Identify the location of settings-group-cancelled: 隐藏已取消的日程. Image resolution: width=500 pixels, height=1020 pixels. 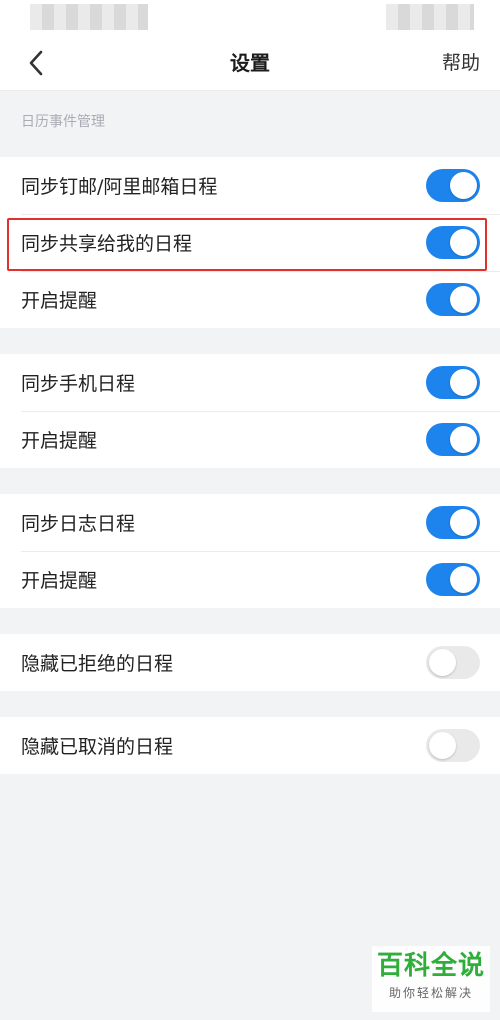
(250, 745).